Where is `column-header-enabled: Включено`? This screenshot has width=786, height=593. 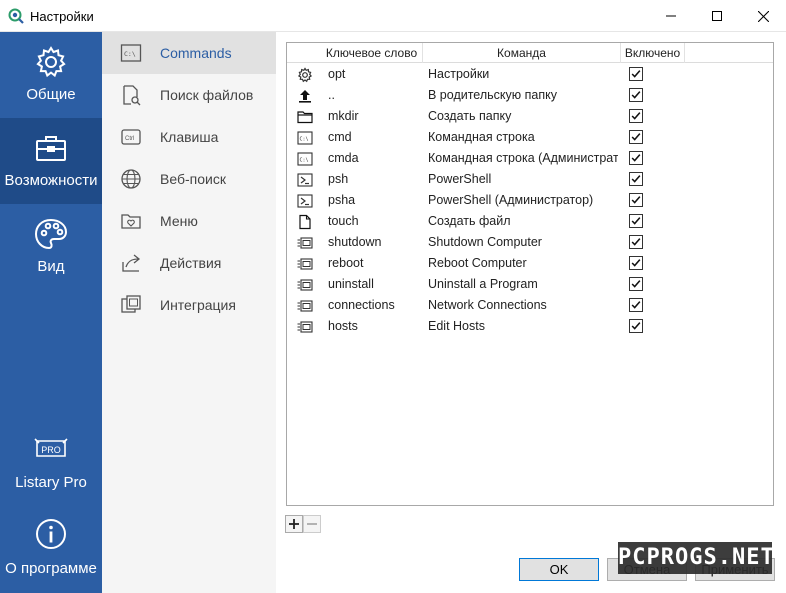
column-header-enabled: Включено is located at coordinates (653, 53).